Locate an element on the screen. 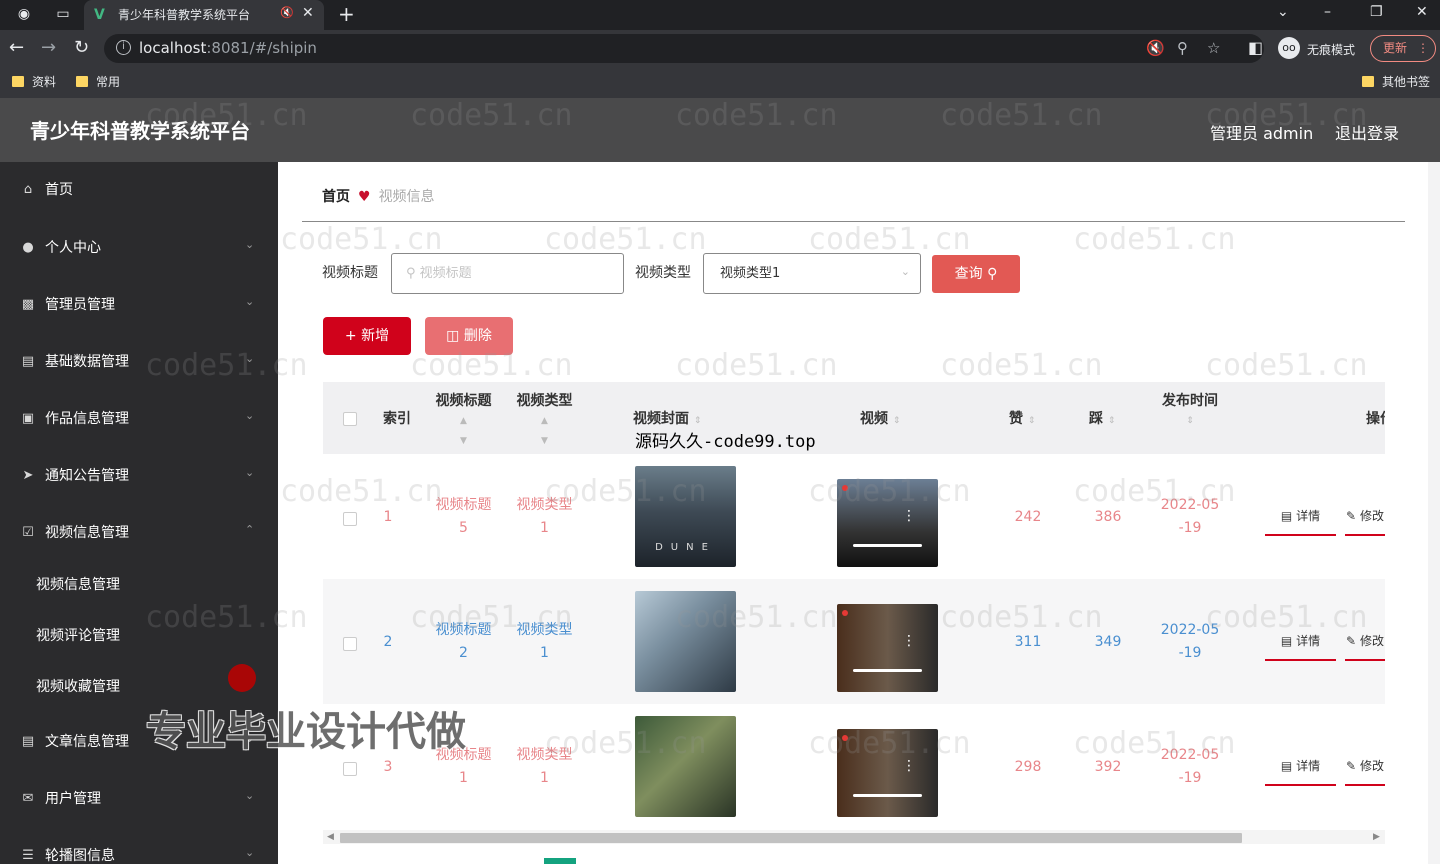  submenu-video-comments: 视频评论管理 is located at coordinates (78, 636).